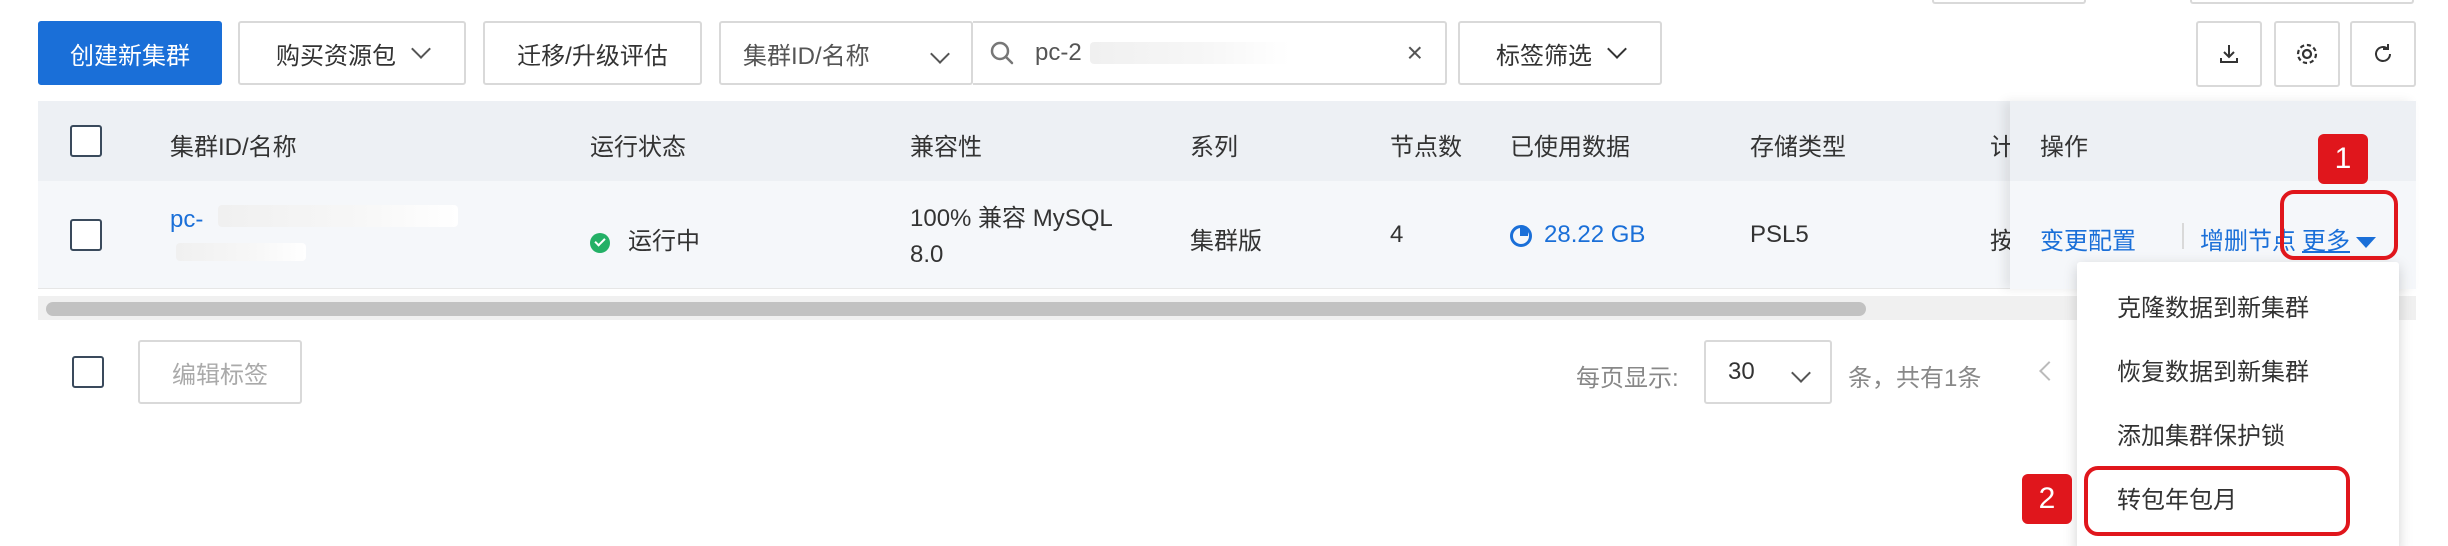 The image size is (2448, 546). I want to click on migrate-evaluate-button: 迁移/升级评估, so click(592, 53).